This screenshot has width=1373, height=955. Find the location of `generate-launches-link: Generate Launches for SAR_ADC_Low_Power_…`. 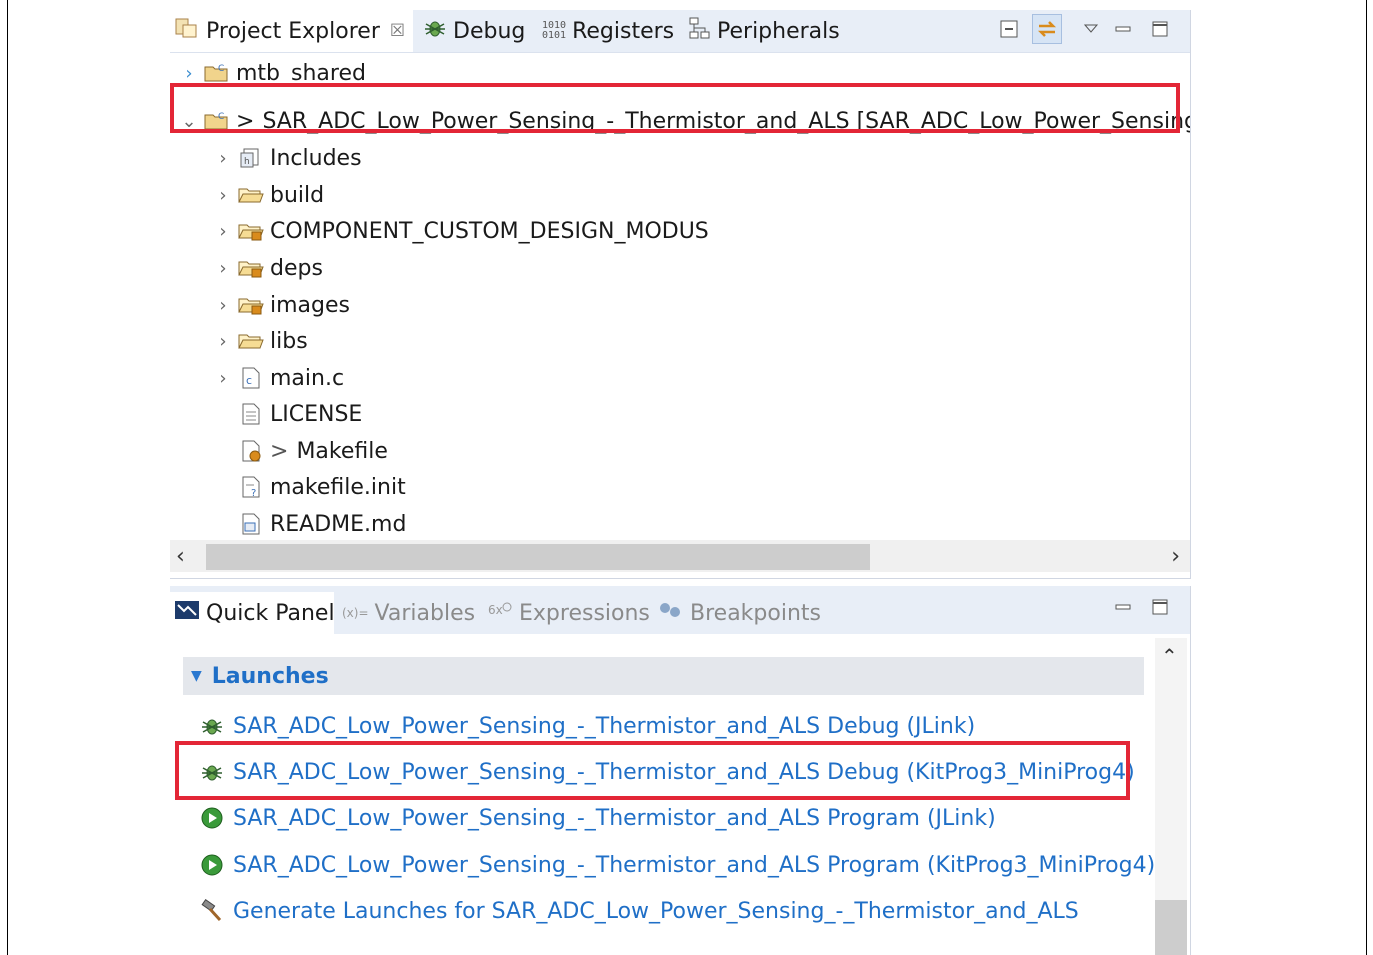

generate-launches-link: Generate Launches for SAR_ADC_Low_Power_… is located at coordinates (639, 911).